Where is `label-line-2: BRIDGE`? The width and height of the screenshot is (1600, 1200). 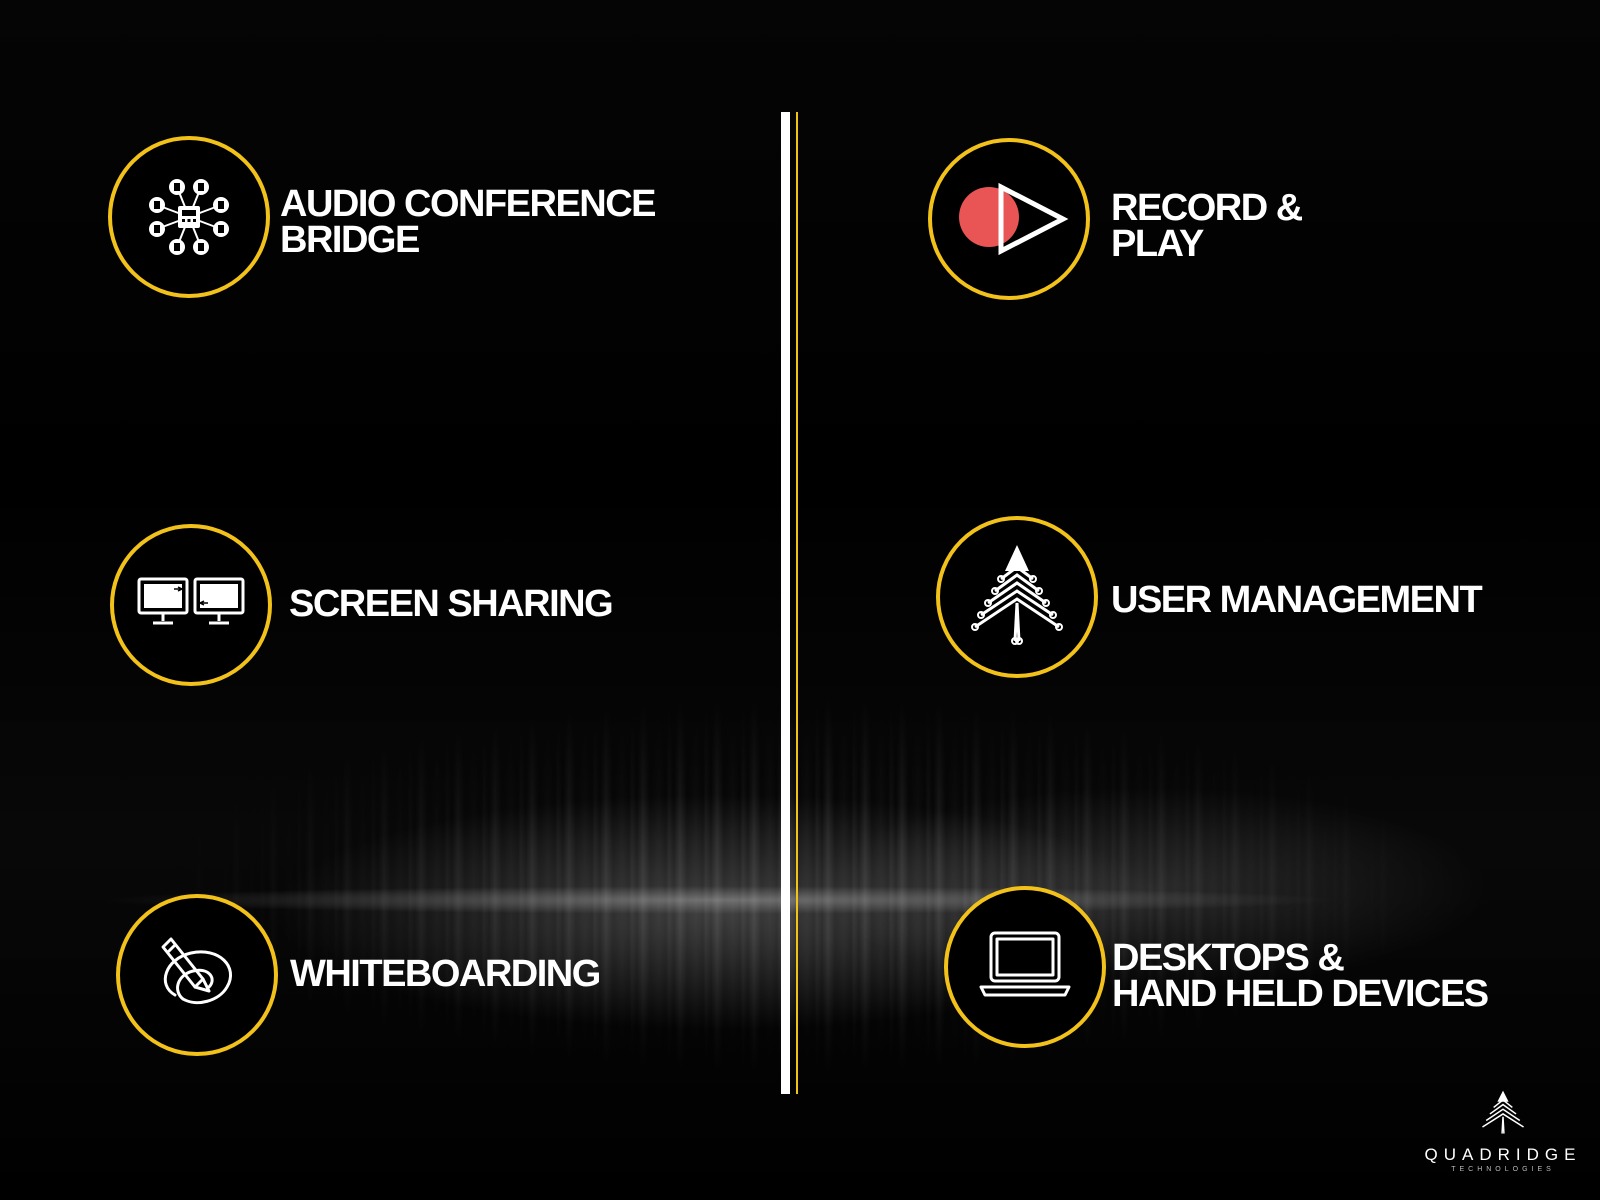 label-line-2: BRIDGE is located at coordinates (350, 240).